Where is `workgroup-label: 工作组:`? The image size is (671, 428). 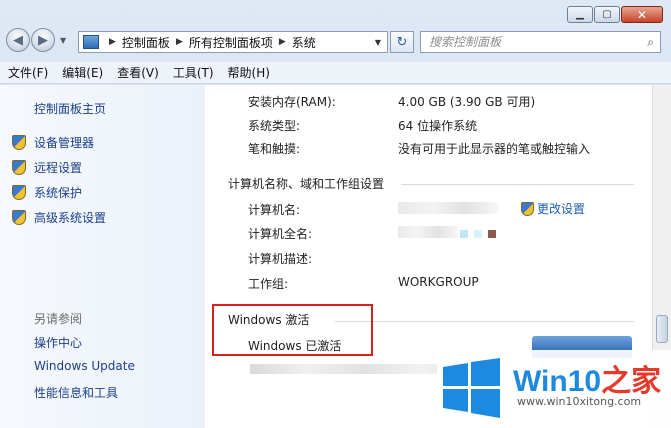 workgroup-label: 工作组: is located at coordinates (268, 284).